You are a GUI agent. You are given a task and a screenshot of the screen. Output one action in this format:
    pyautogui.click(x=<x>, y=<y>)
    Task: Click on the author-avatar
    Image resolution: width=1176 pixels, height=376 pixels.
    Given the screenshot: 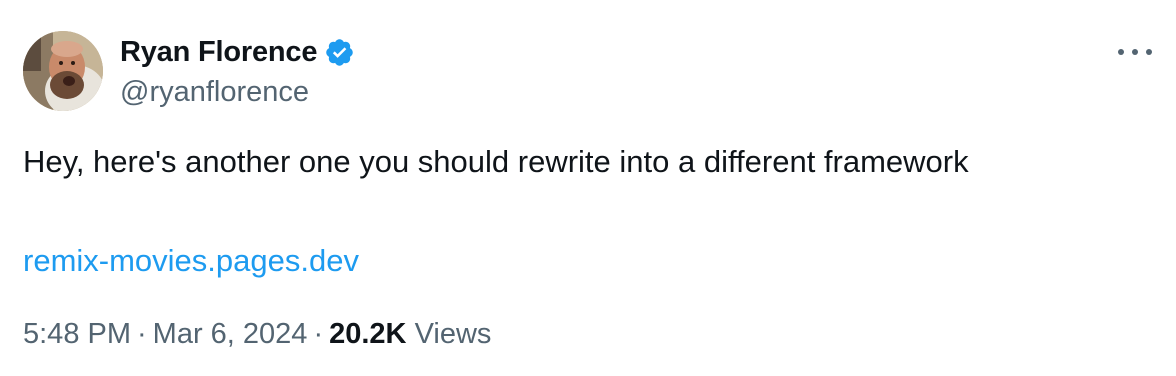 What is the action you would take?
    pyautogui.click(x=63, y=71)
    